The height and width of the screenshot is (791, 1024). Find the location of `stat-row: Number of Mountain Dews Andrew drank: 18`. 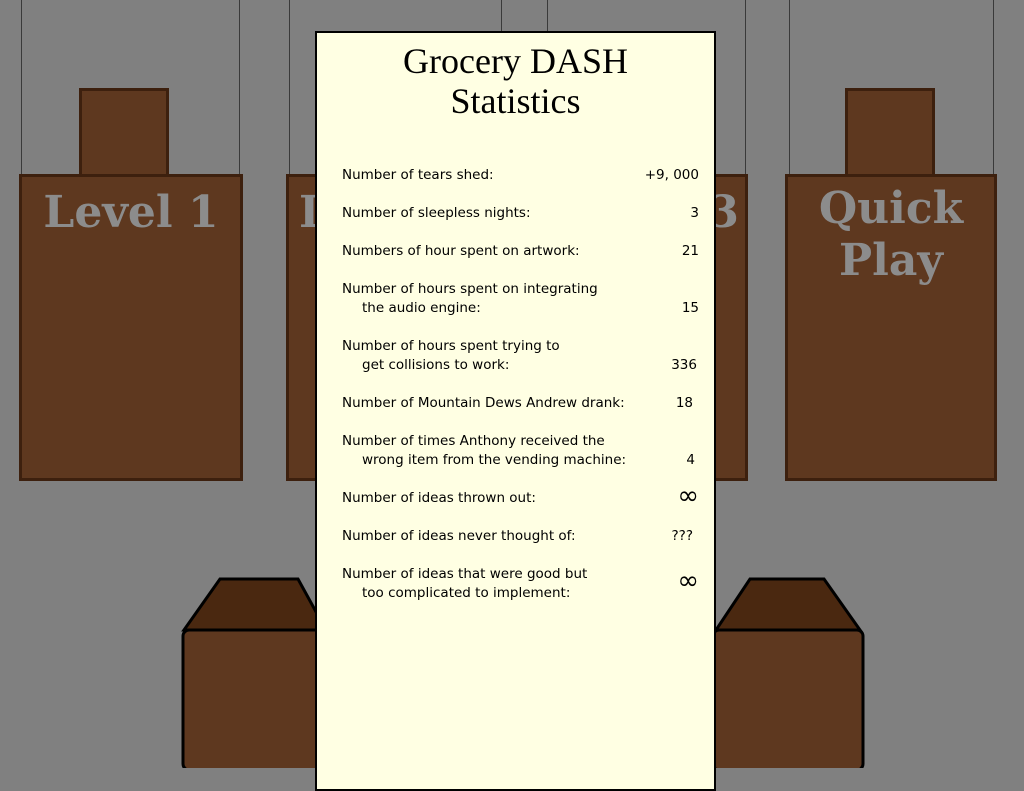

stat-row: Number of Mountain Dews Andrew drank: 18 is located at coordinates (520, 404).